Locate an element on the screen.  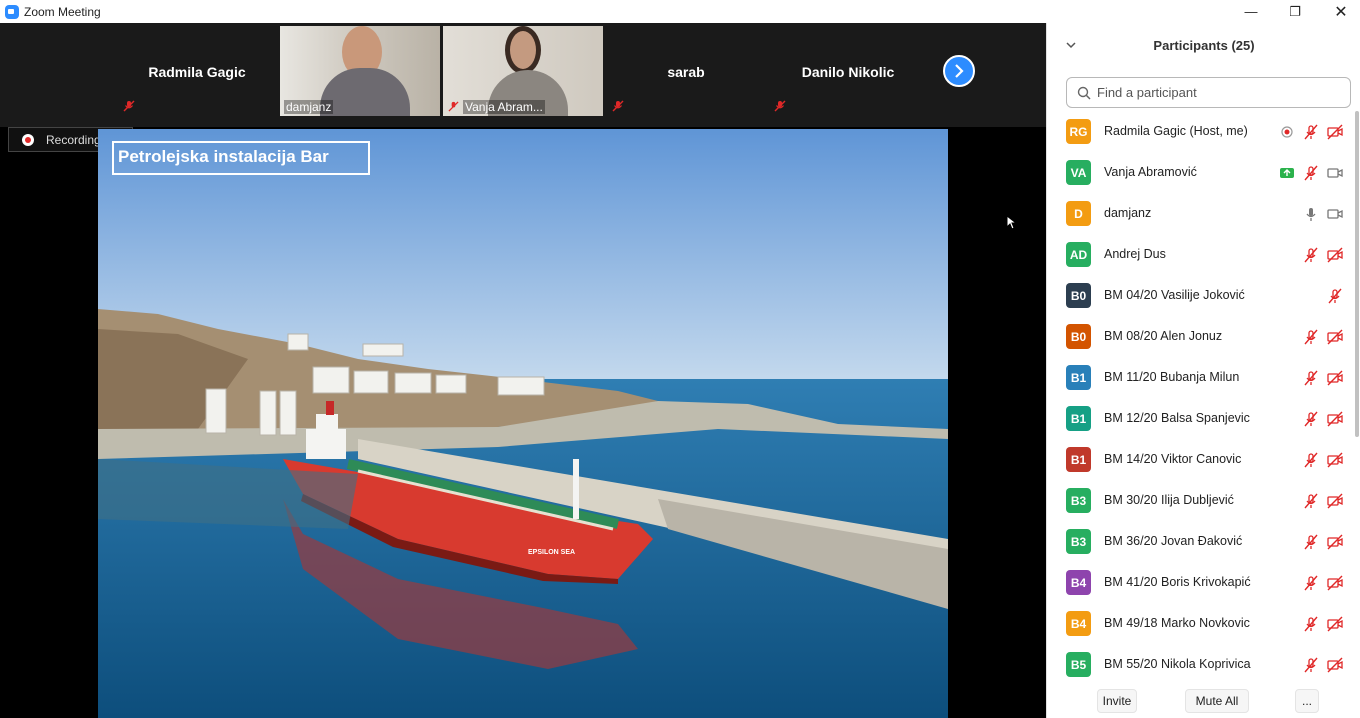
video-tile-damjanz: damjanz is located at coordinates (360, 71).